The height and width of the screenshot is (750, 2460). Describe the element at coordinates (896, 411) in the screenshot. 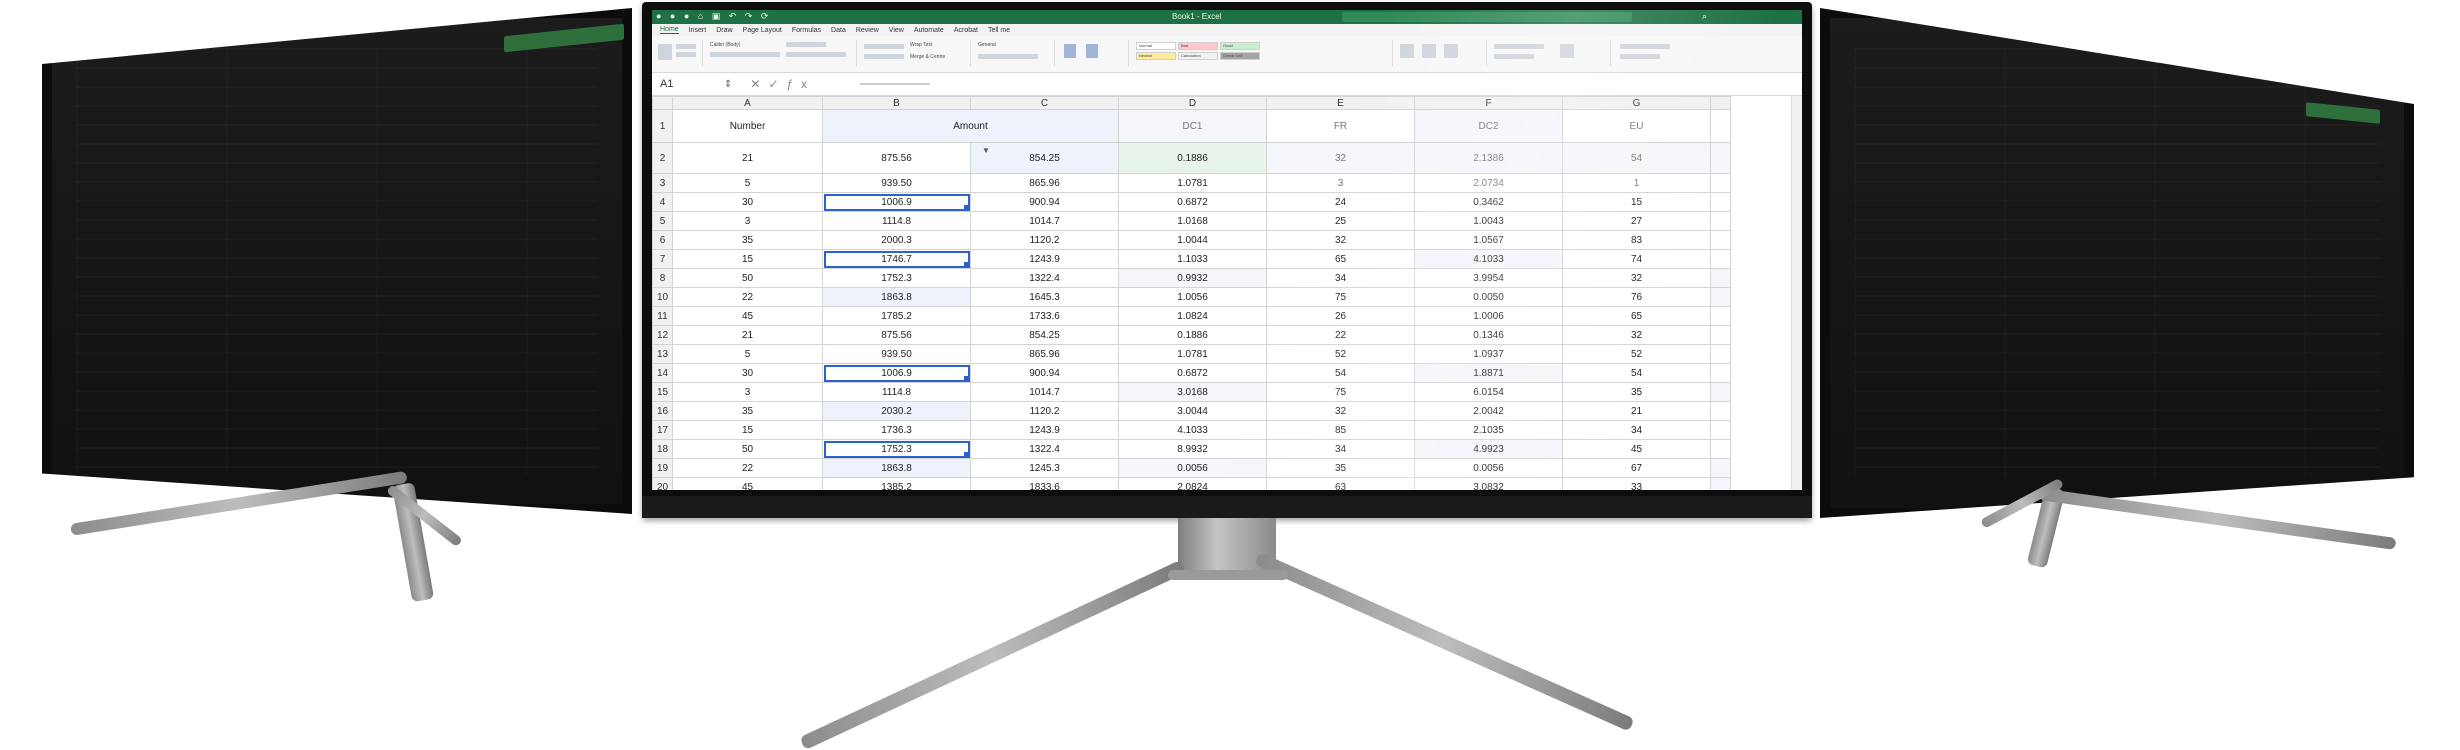

I see `grid-cell: 2030.2` at that location.